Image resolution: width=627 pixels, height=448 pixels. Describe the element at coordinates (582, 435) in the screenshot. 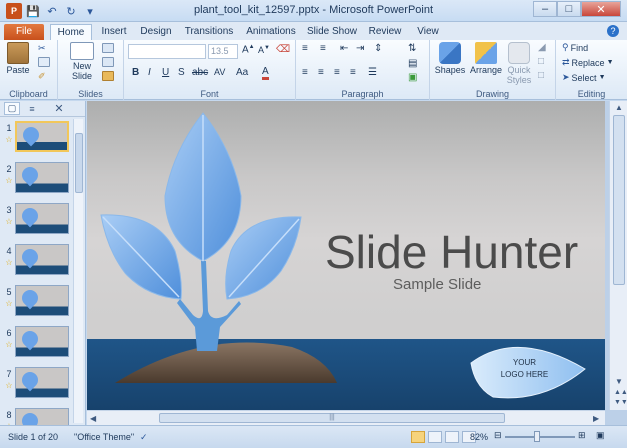

I see `zoom-in-icon: ⊞` at that location.